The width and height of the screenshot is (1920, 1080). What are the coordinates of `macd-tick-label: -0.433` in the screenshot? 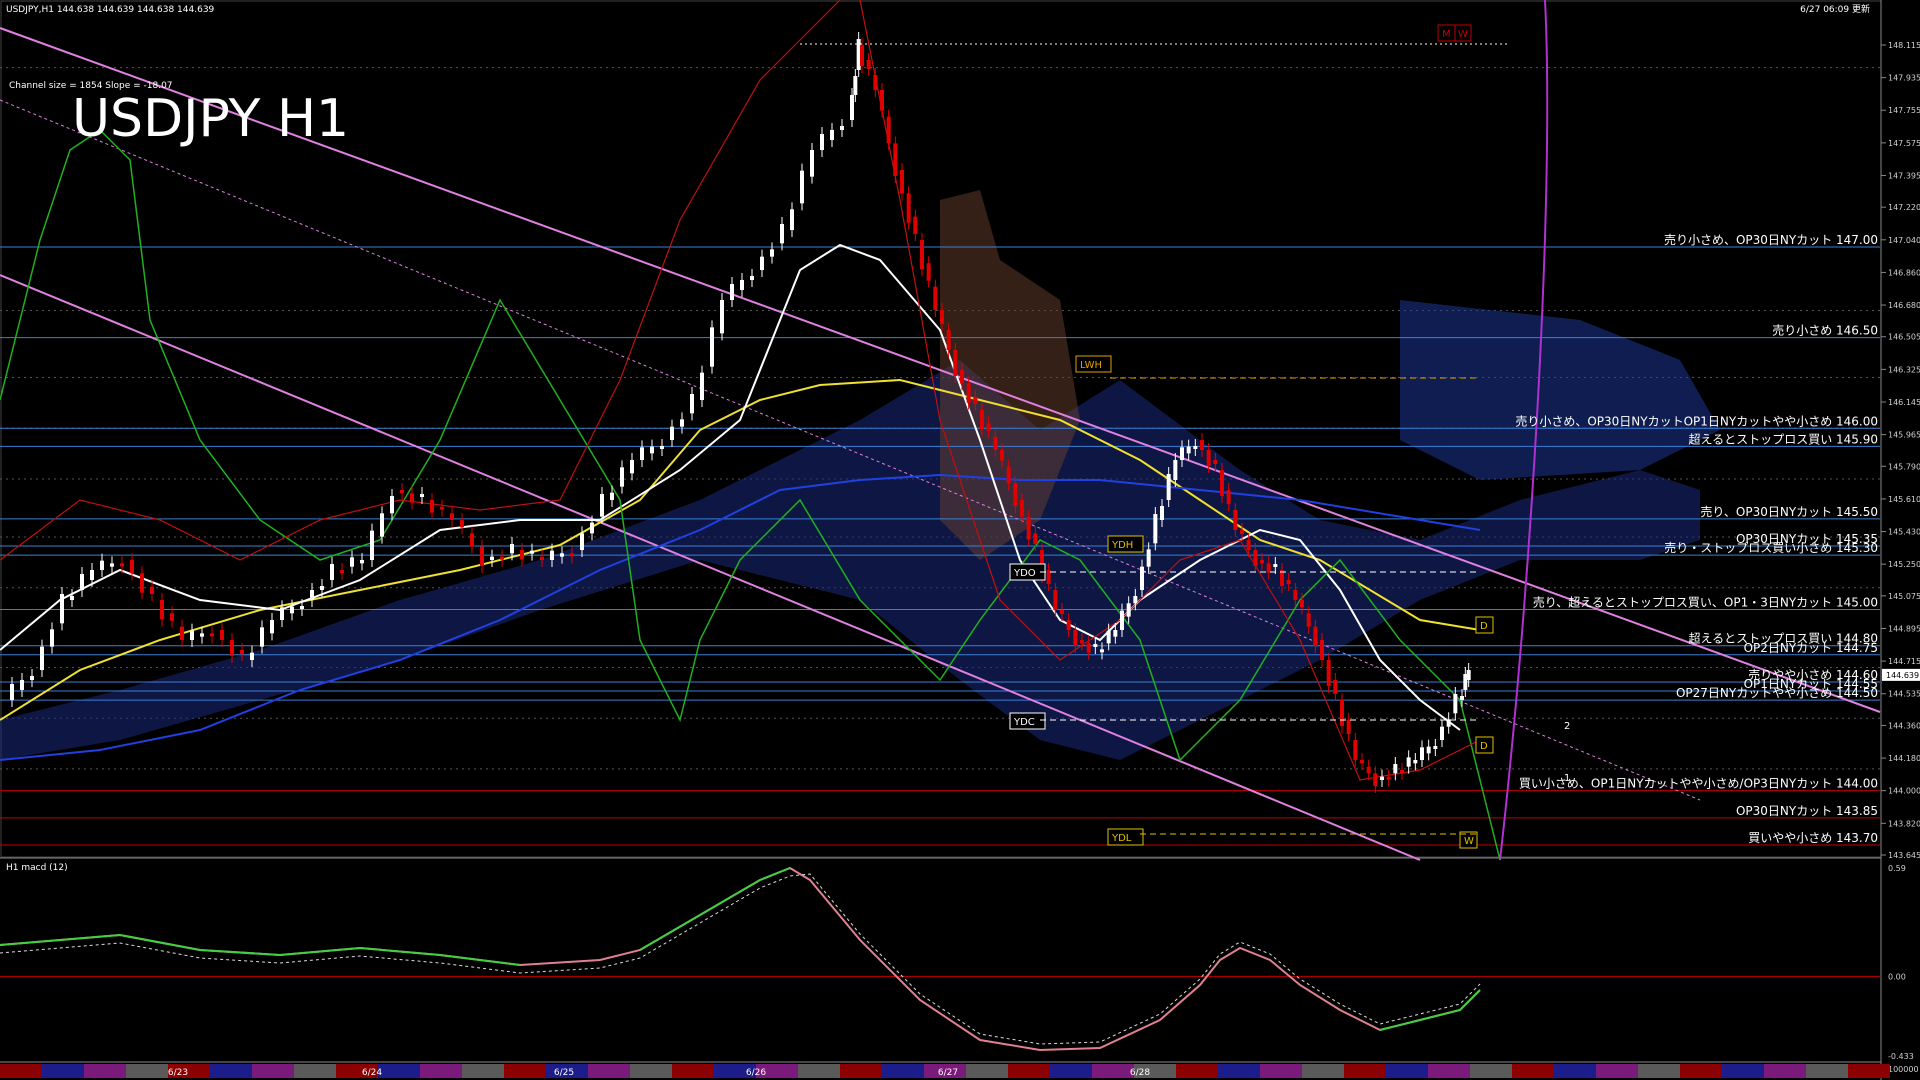 It's located at (1901, 1056).